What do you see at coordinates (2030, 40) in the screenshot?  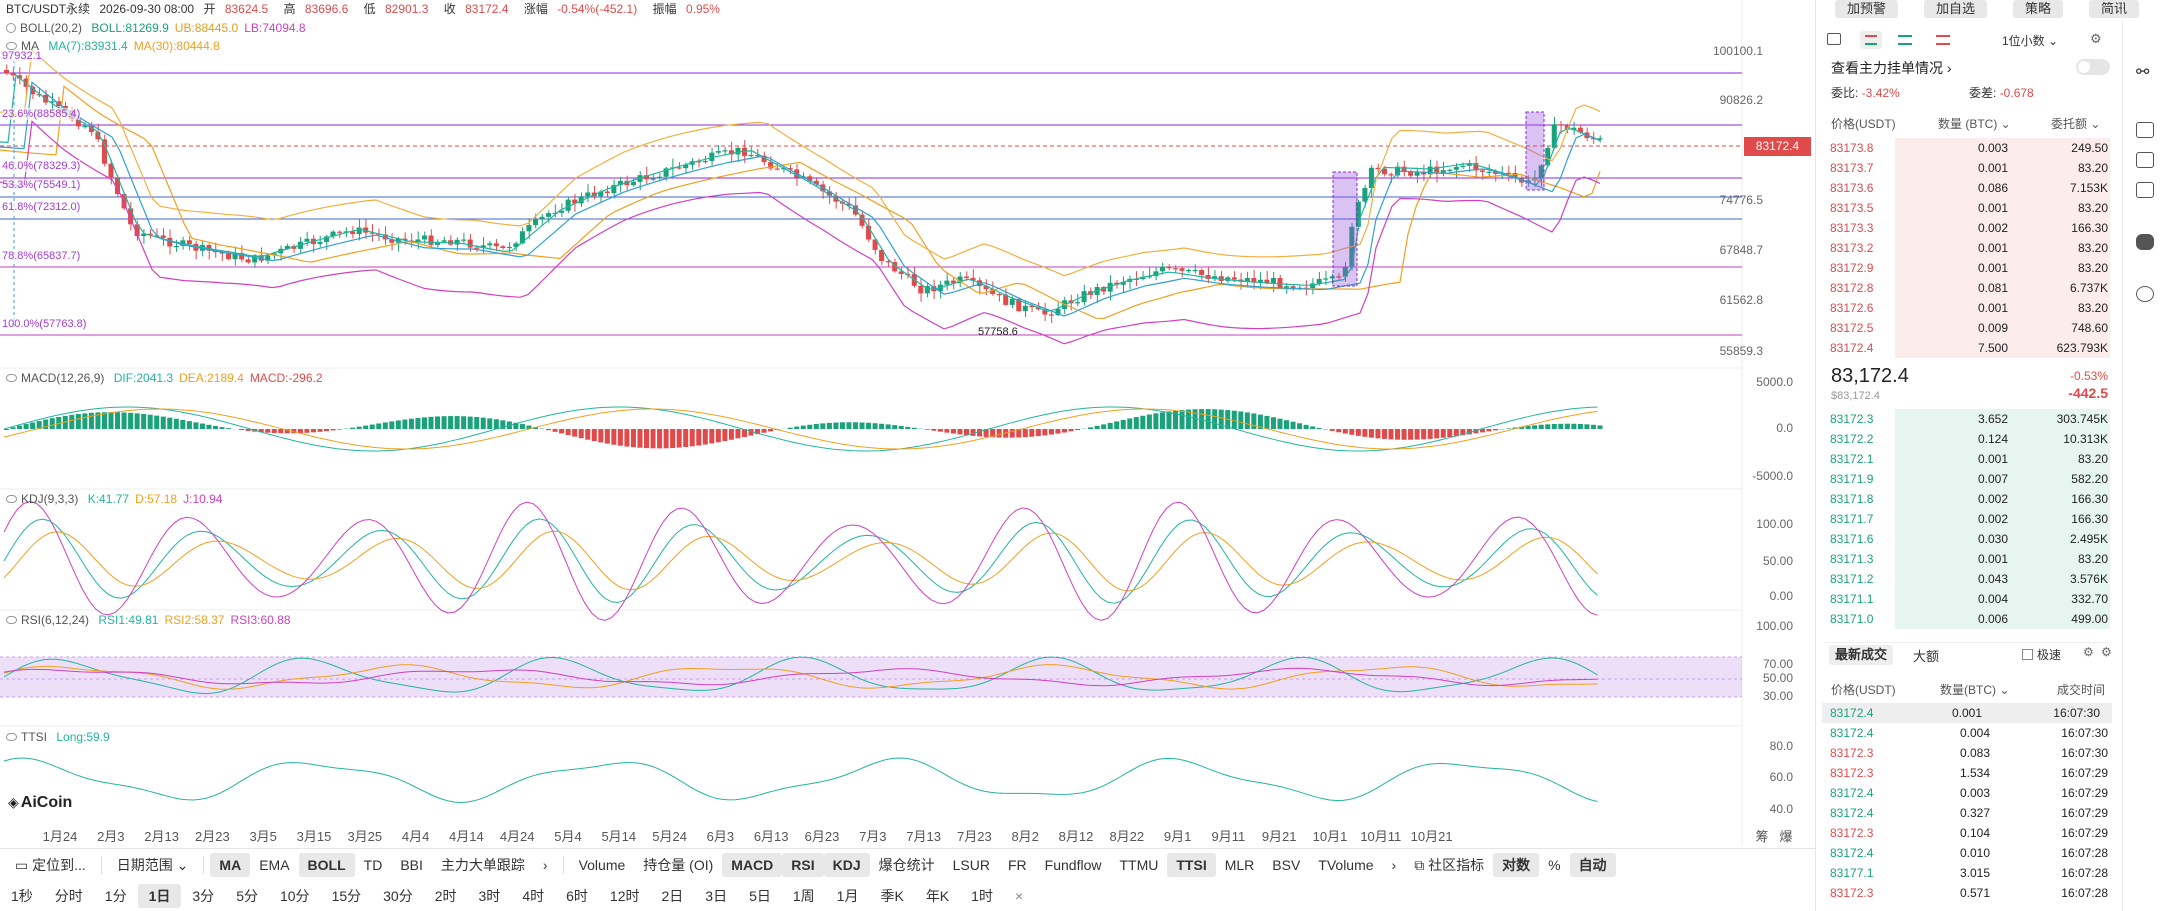 I see `decimals-dropdown: 1位小数 ⌄` at bounding box center [2030, 40].